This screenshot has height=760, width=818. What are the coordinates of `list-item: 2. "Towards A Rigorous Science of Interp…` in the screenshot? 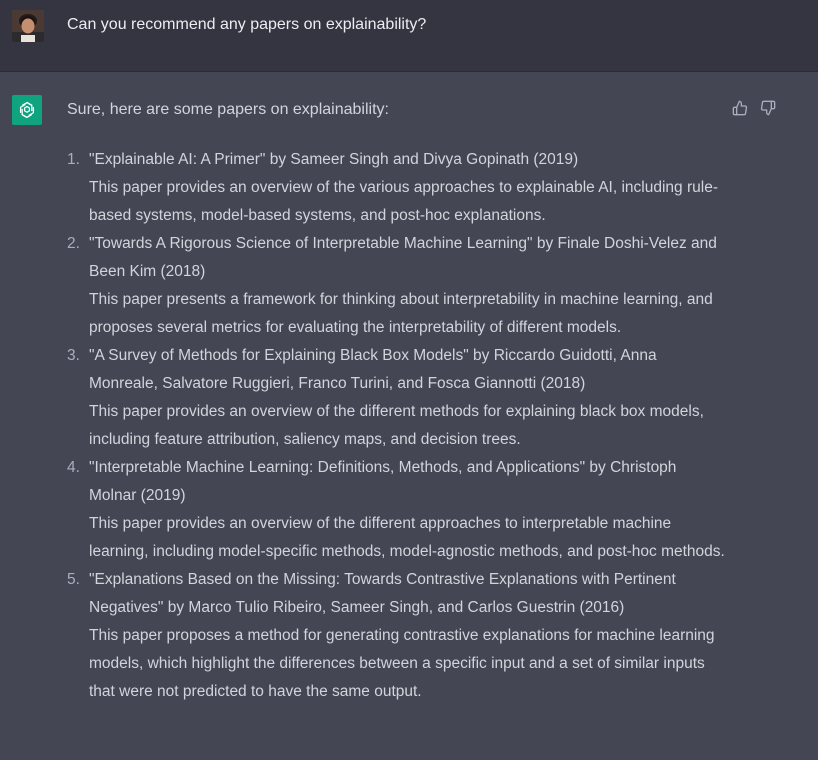 It's located at (397, 286).